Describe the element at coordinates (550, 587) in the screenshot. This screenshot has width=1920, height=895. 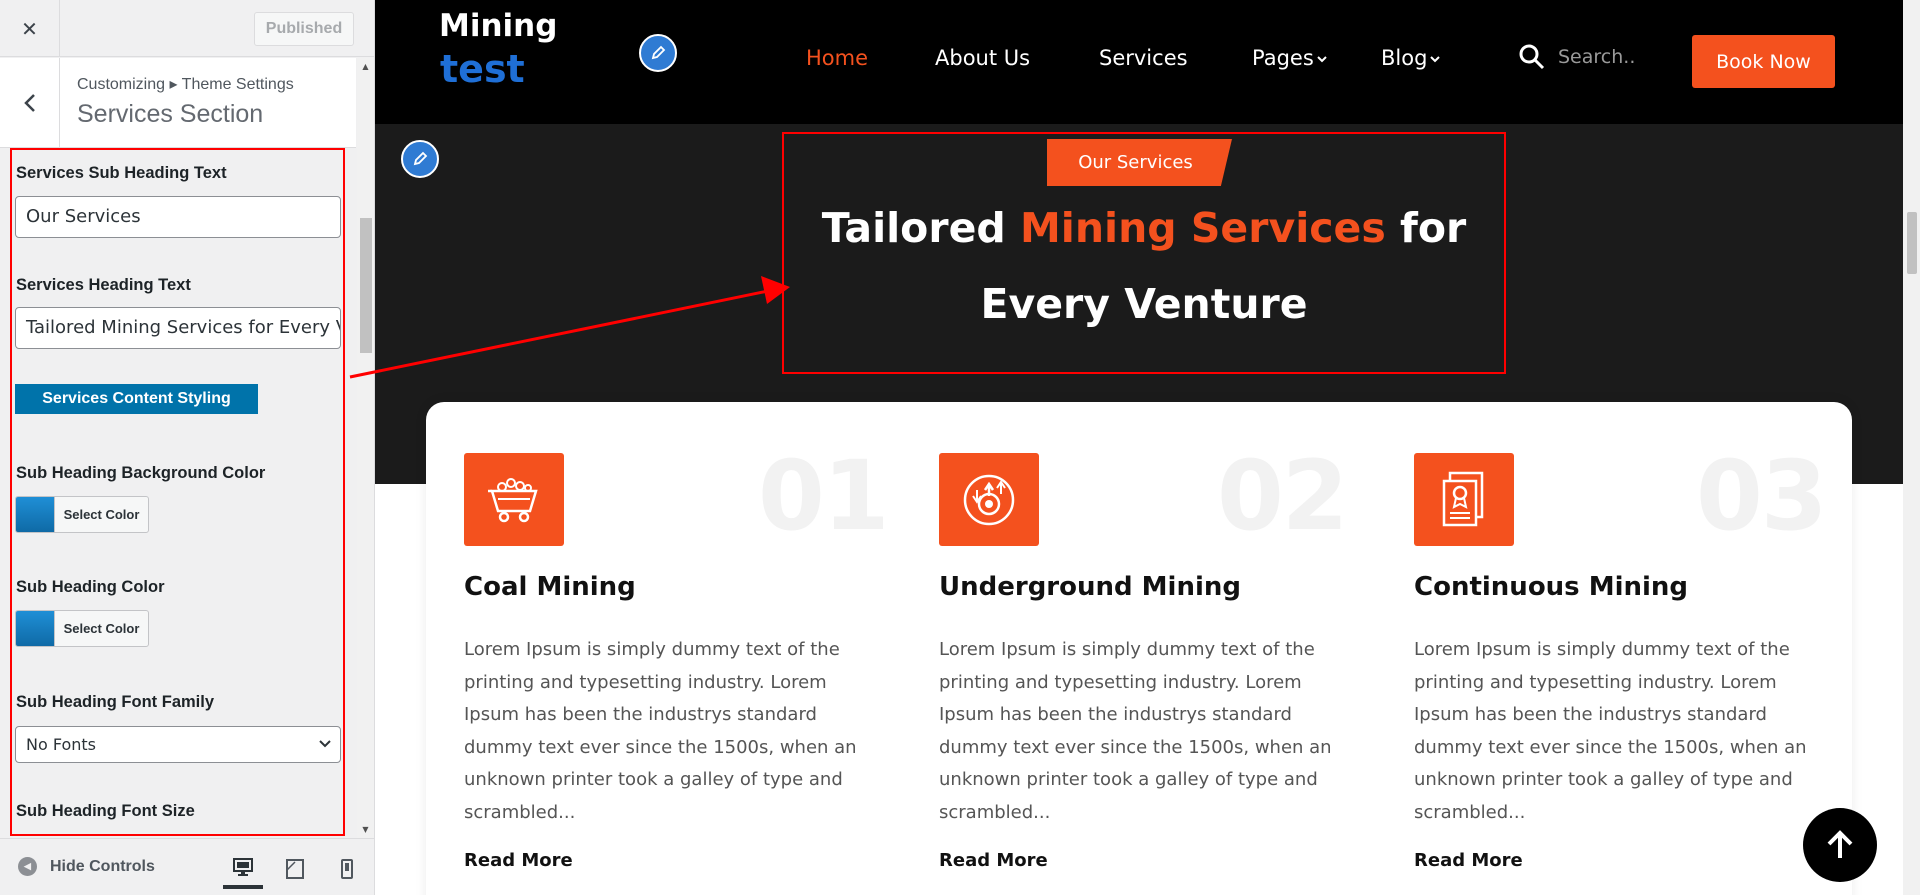
I see `card-title: Coal Mining` at that location.